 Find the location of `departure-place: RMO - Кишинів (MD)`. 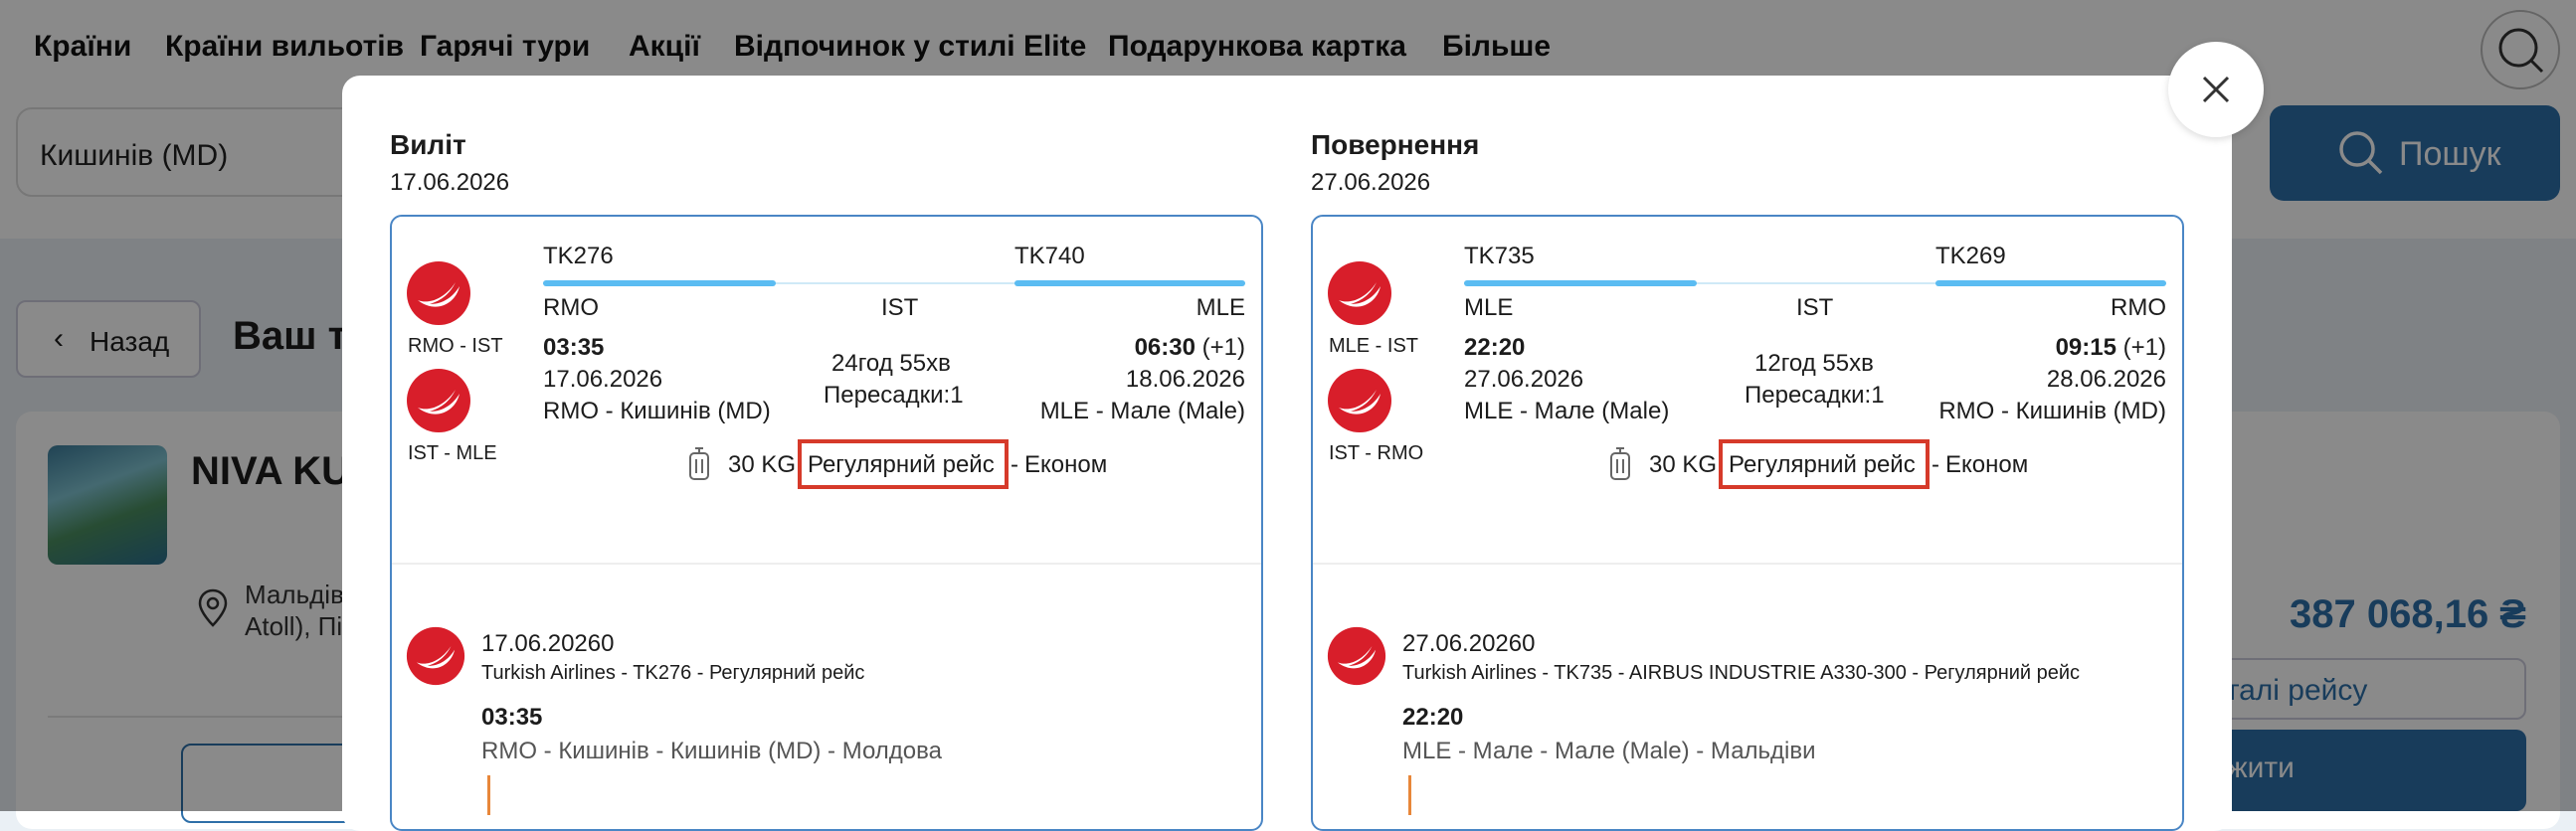

departure-place: RMO - Кишинів (MD) is located at coordinates (657, 411).